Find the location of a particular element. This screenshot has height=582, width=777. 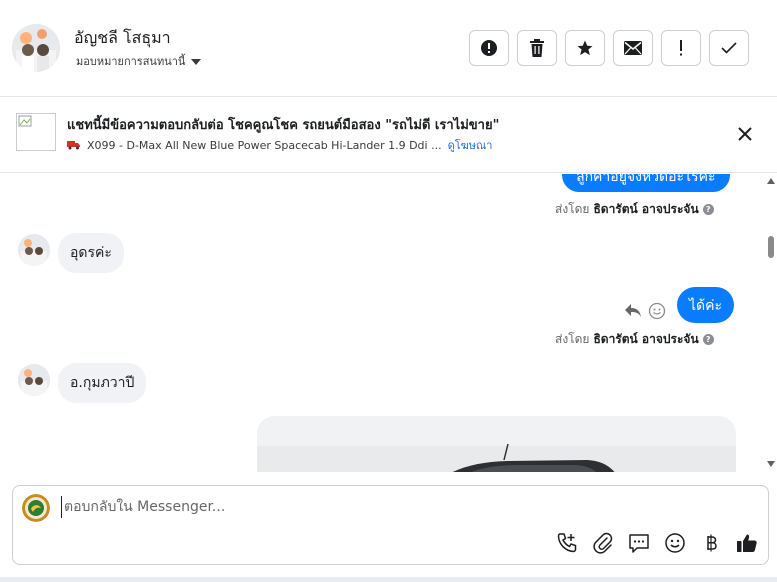

phone-plus-icon is located at coordinates (567, 543).